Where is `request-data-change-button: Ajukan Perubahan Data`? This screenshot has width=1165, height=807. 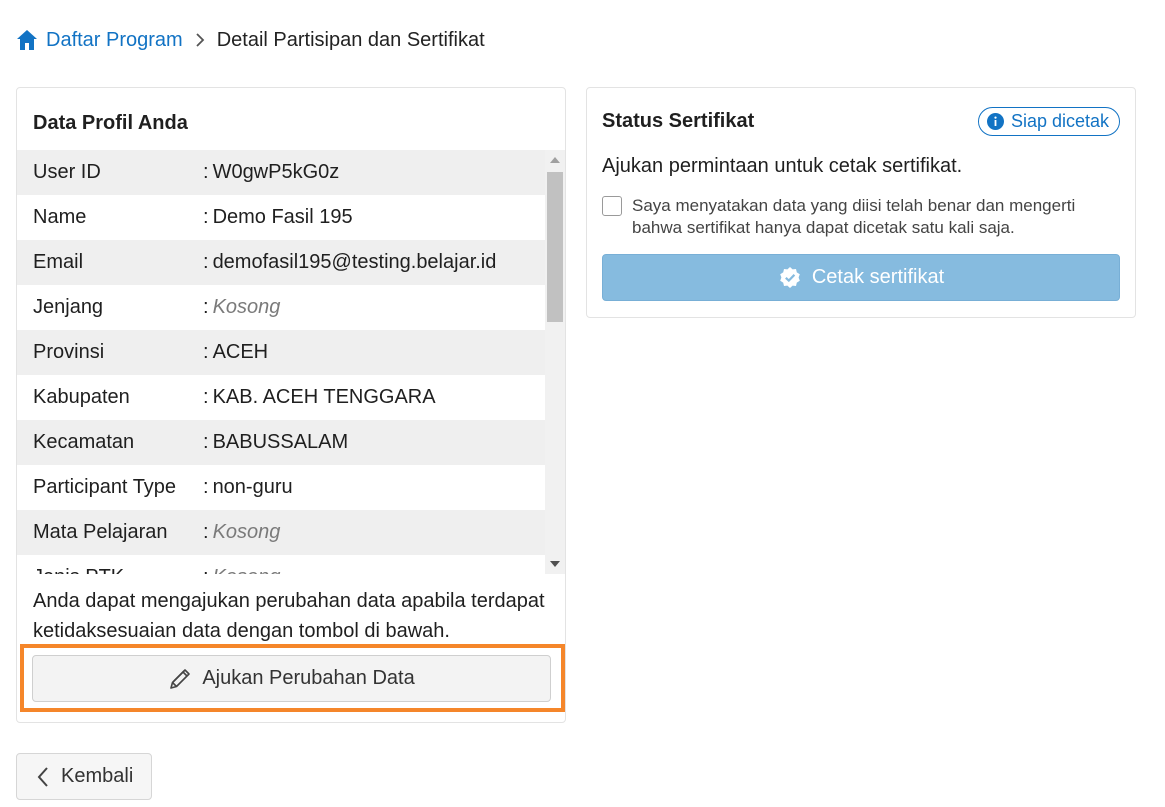
request-data-change-button: Ajukan Perubahan Data is located at coordinates (291, 678).